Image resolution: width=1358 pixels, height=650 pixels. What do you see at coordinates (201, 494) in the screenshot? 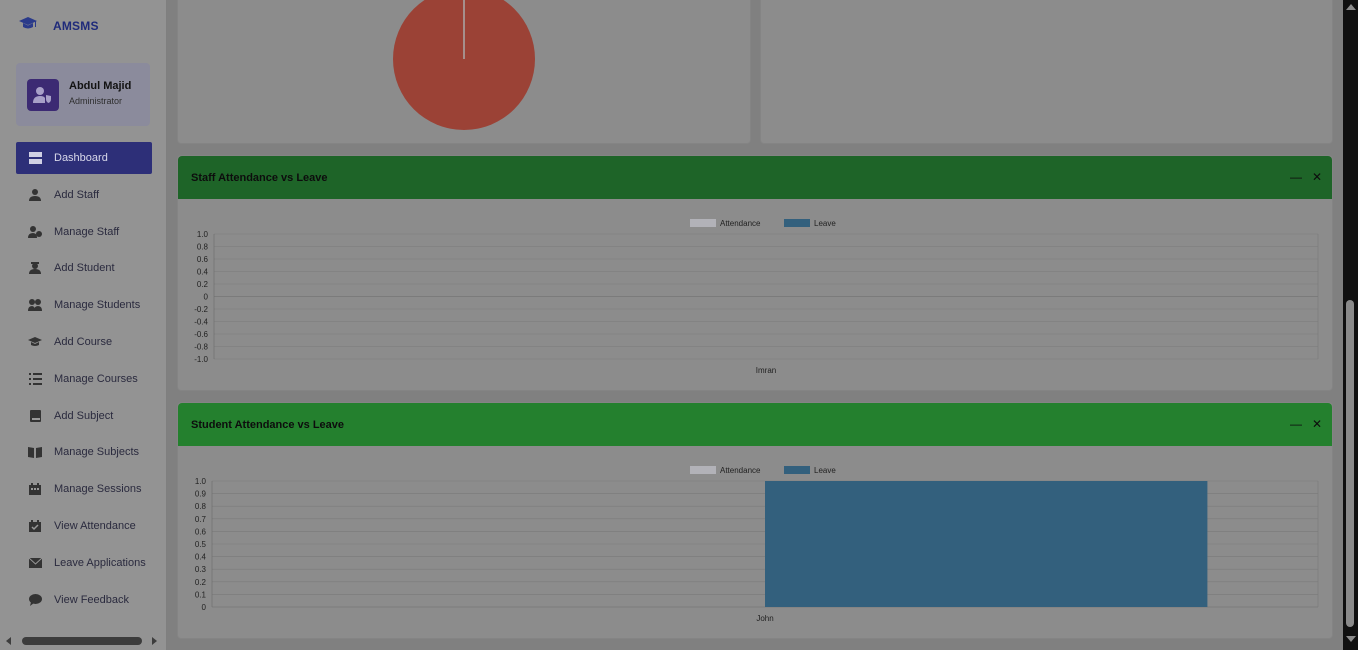
I see `y-tick-label: 0.9` at bounding box center [201, 494].